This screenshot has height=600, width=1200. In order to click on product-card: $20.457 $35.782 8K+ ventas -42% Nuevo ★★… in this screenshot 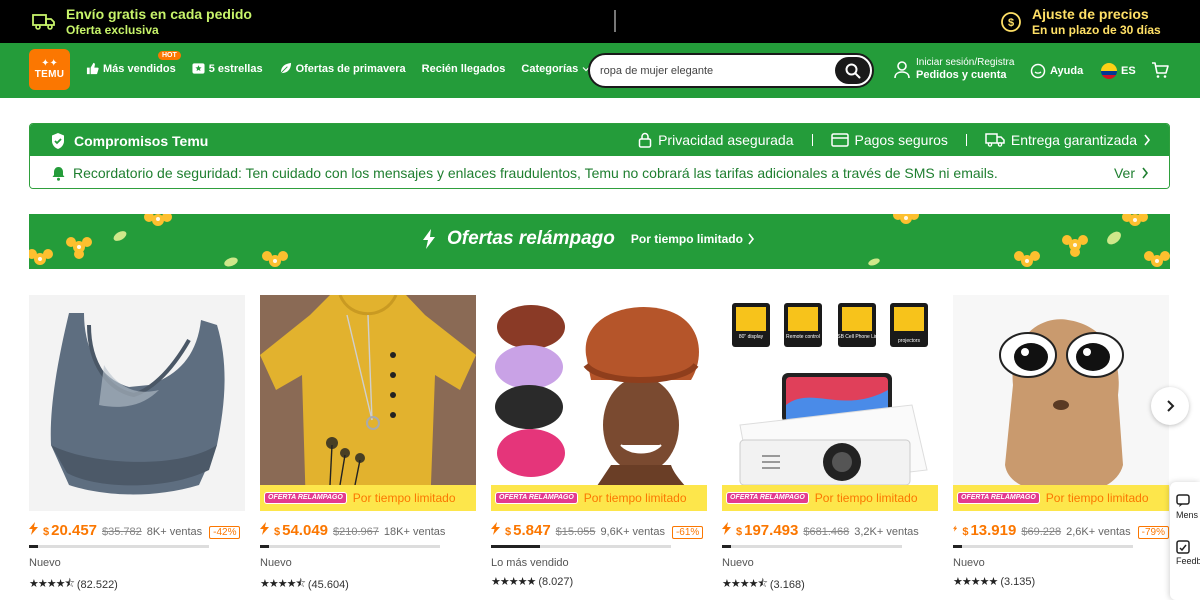, I will do `click(137, 443)`.